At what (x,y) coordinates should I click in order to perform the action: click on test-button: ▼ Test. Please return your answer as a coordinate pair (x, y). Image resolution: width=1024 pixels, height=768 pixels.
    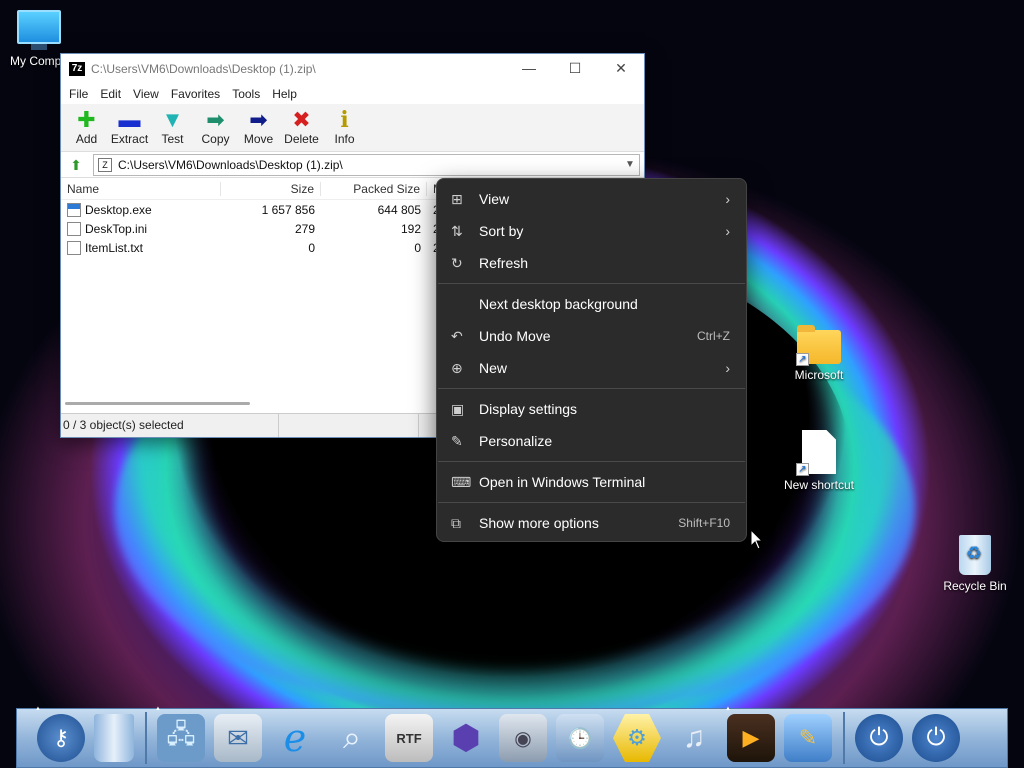
    Looking at the image, I should click on (172, 125).